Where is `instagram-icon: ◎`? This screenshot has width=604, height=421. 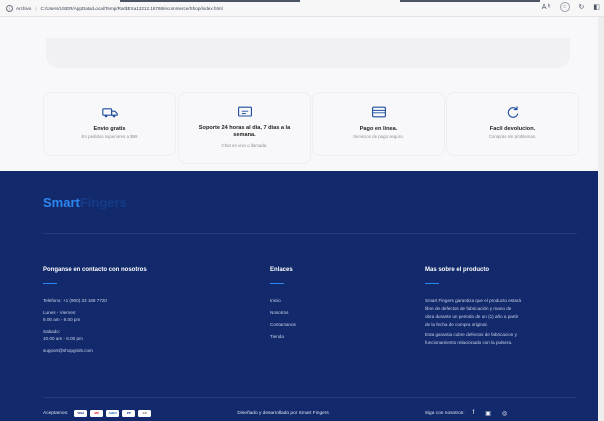
instagram-icon: ◎ is located at coordinates (504, 413).